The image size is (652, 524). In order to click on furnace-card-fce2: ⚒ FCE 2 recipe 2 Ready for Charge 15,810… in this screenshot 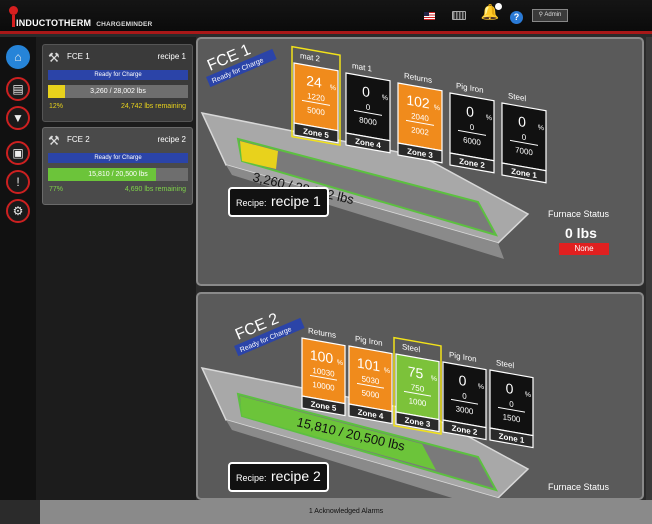, I will do `click(117, 166)`.